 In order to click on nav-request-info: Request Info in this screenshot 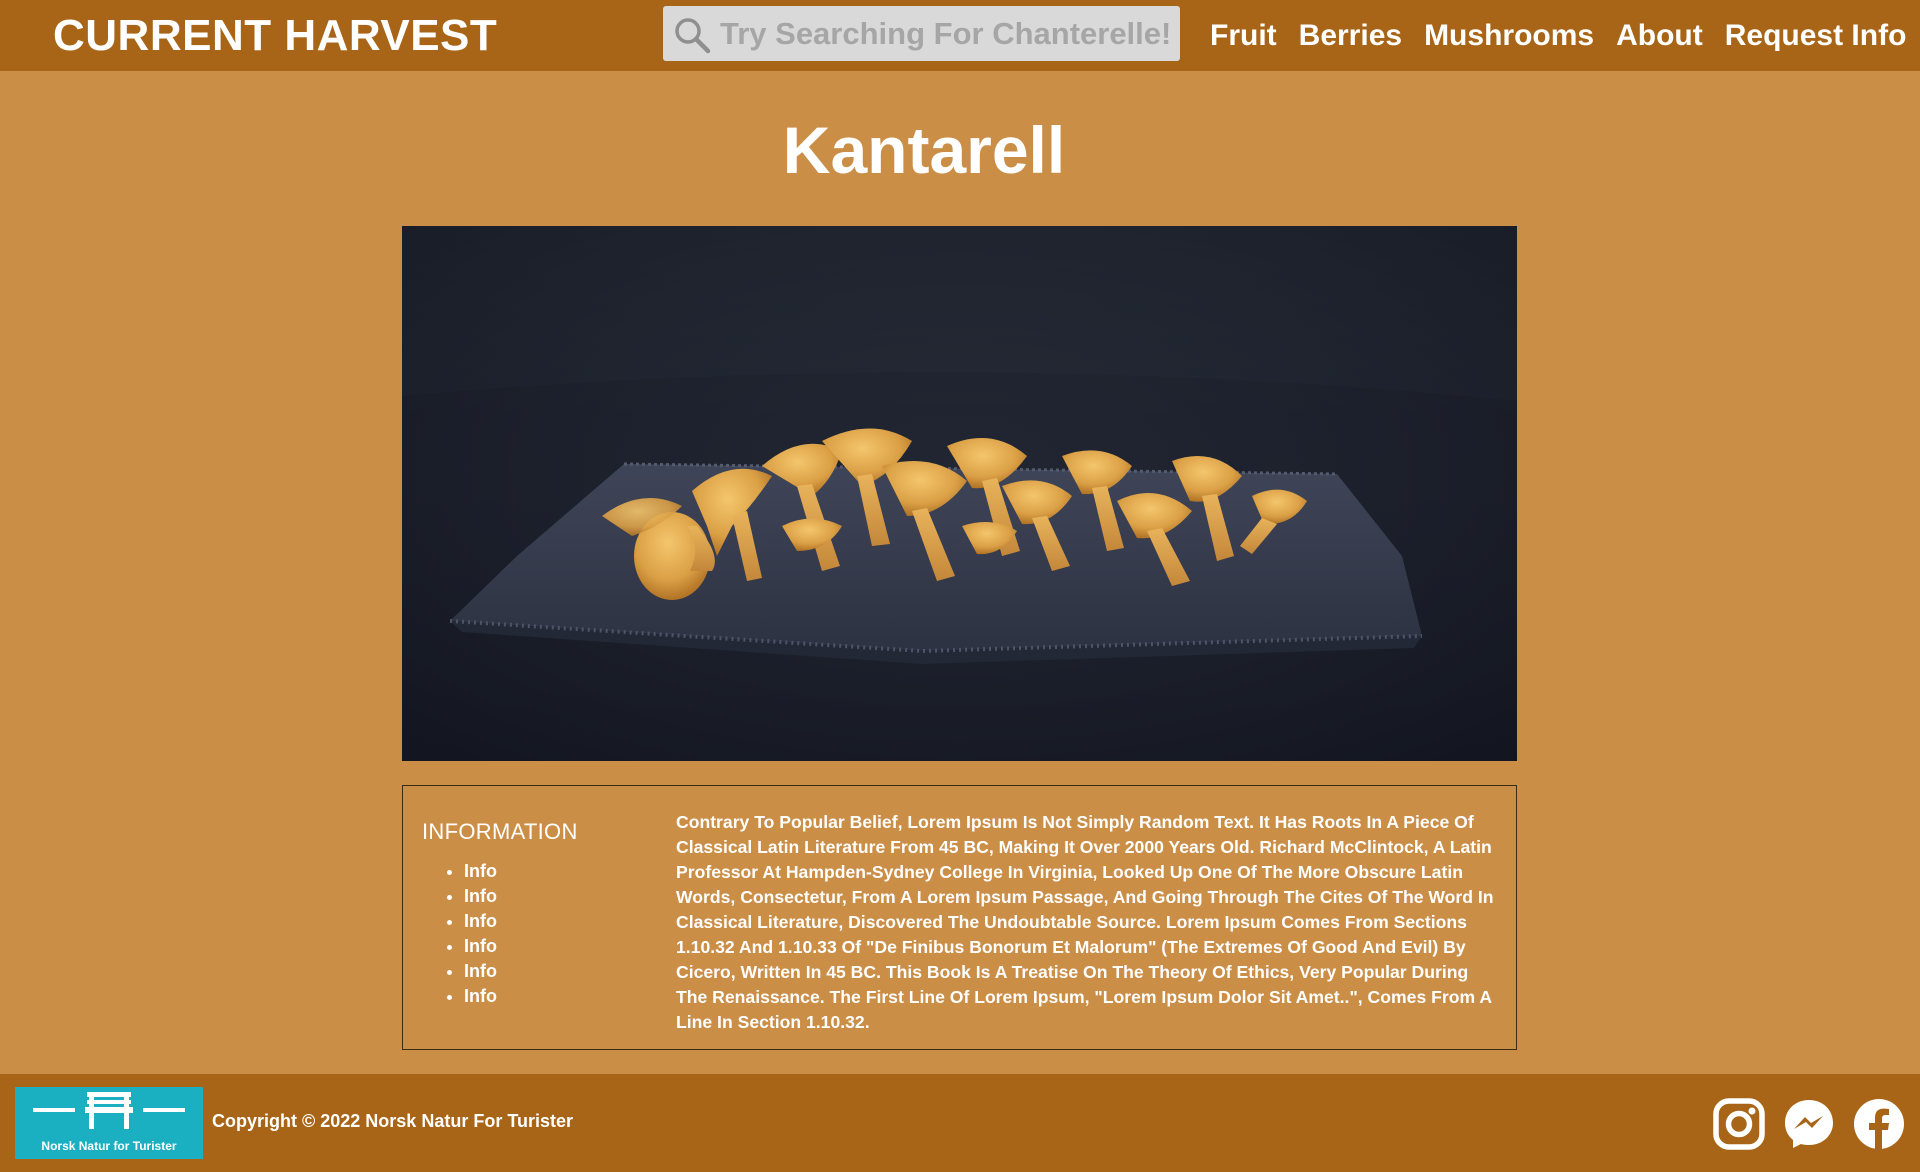, I will do `click(1816, 36)`.